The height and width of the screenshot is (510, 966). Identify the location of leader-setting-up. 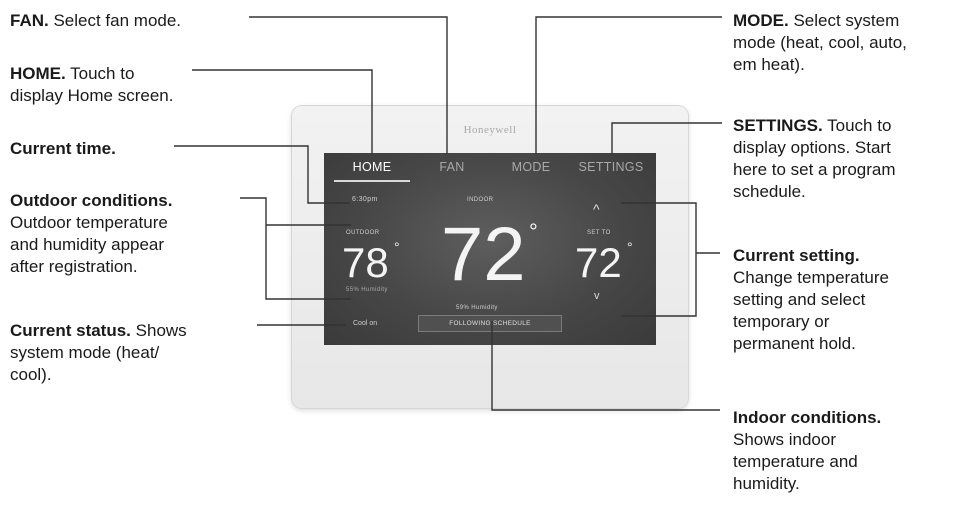
(659, 259).